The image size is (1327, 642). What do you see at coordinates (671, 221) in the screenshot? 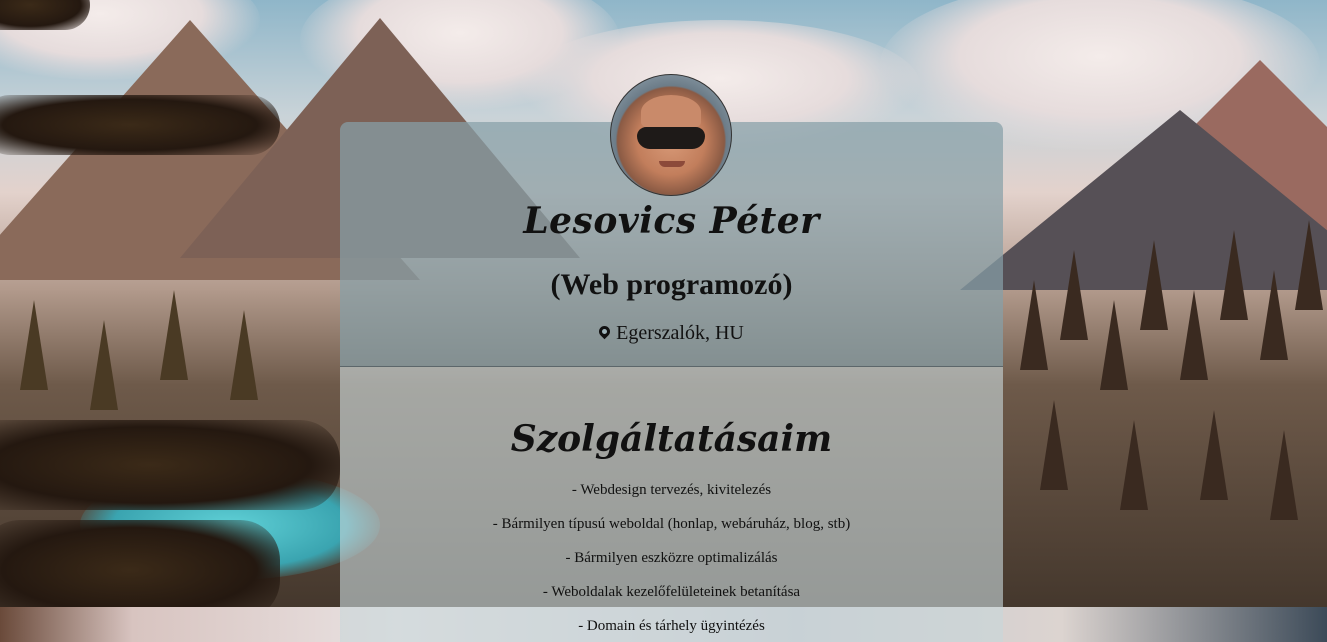
I see `profile-name: Lesovics Péter` at bounding box center [671, 221].